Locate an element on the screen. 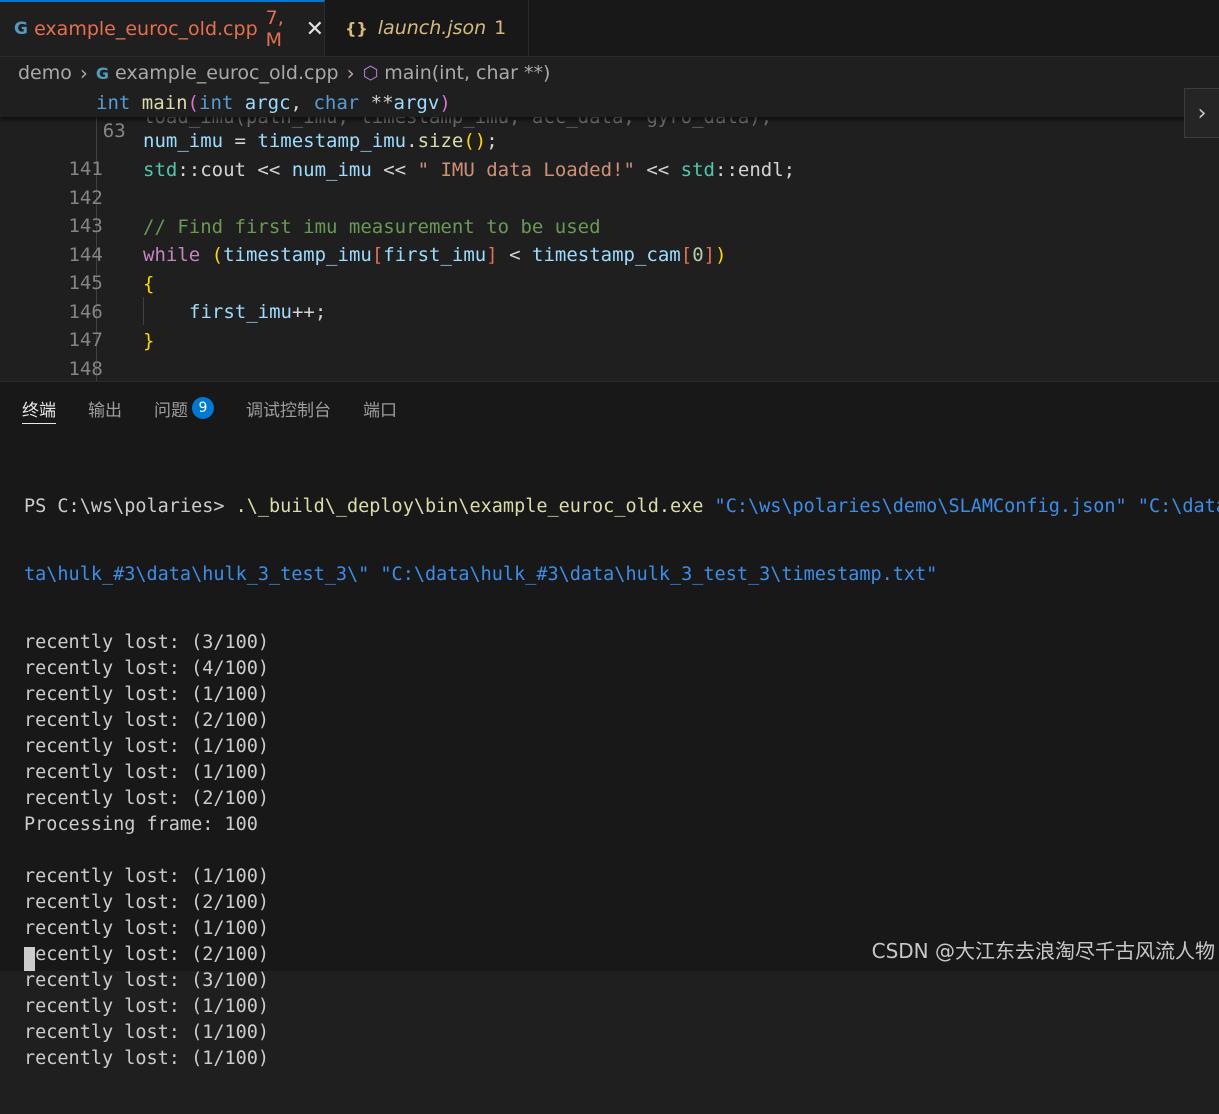  tab-example-euroc-old-cpp: G example_euroc_old.cpp 7, M ✕ is located at coordinates (162, 28).